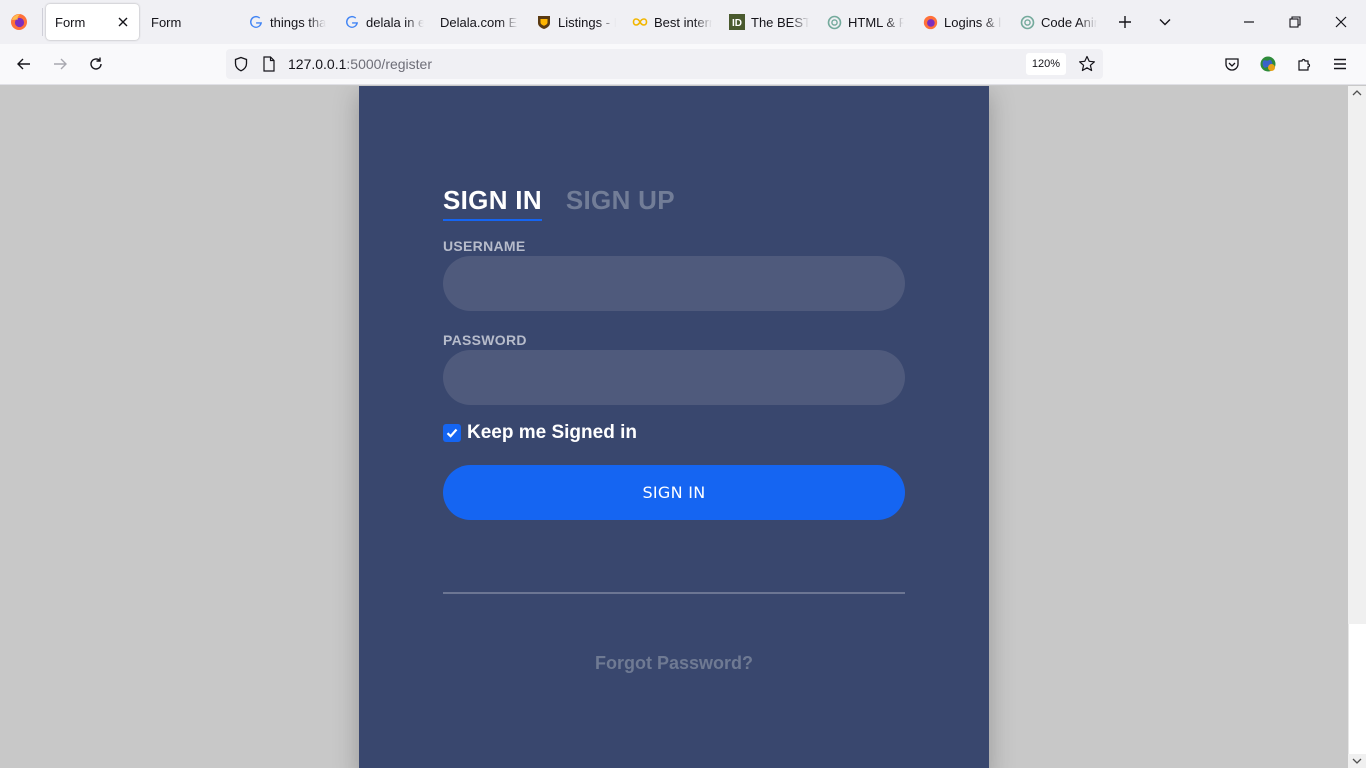 The image size is (1366, 768). What do you see at coordinates (269, 64) in the screenshot?
I see `page-icon` at bounding box center [269, 64].